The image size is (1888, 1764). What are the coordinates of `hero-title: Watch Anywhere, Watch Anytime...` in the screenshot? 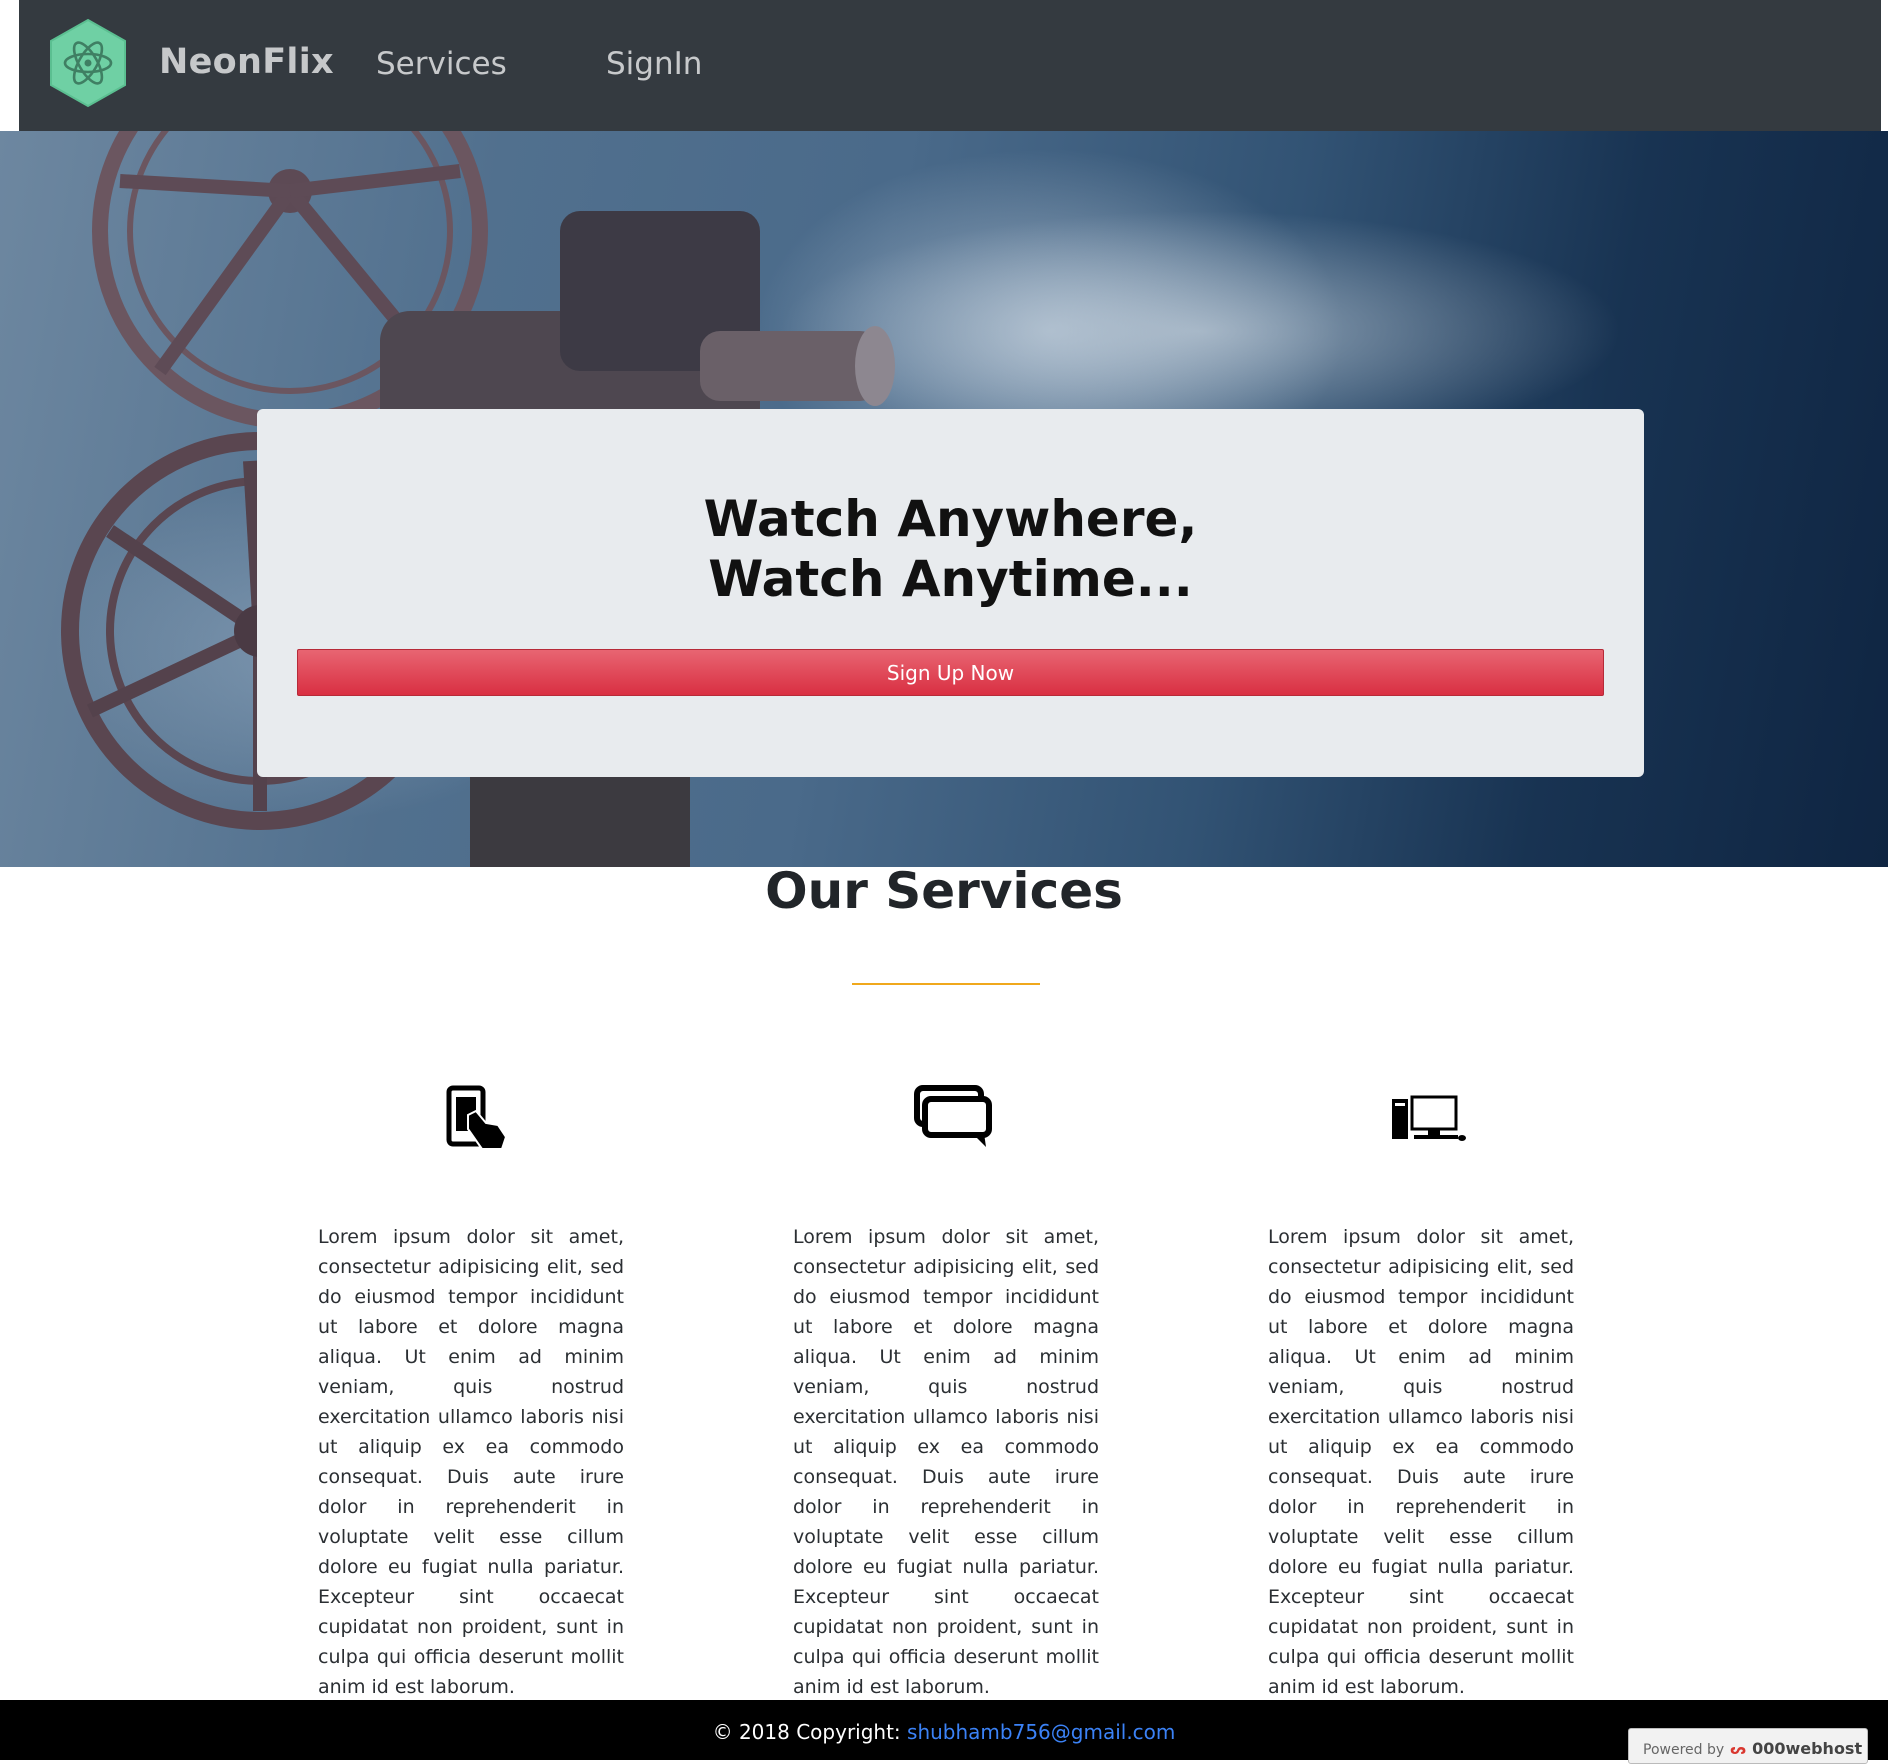 It's located at (950, 549).